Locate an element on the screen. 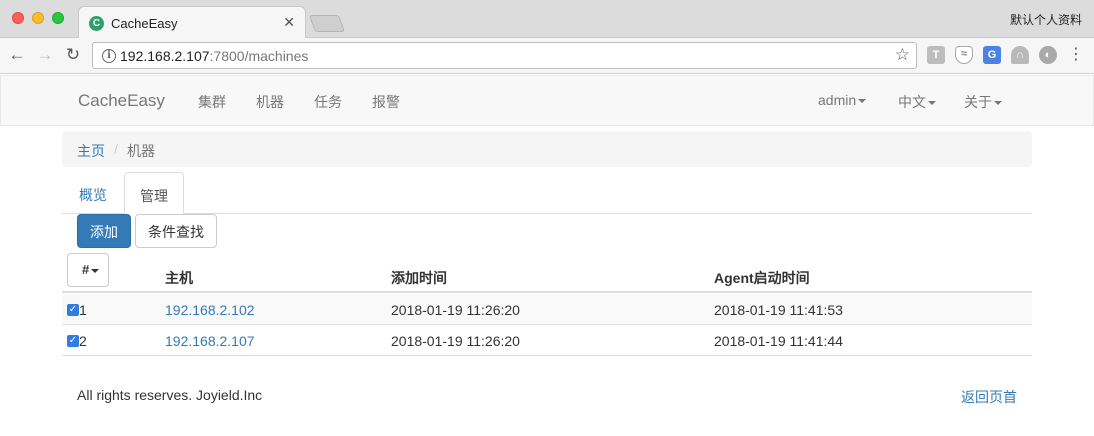 This screenshot has width=1094, height=436. arc-extension-icon: ∩ is located at coordinates (1020, 55).